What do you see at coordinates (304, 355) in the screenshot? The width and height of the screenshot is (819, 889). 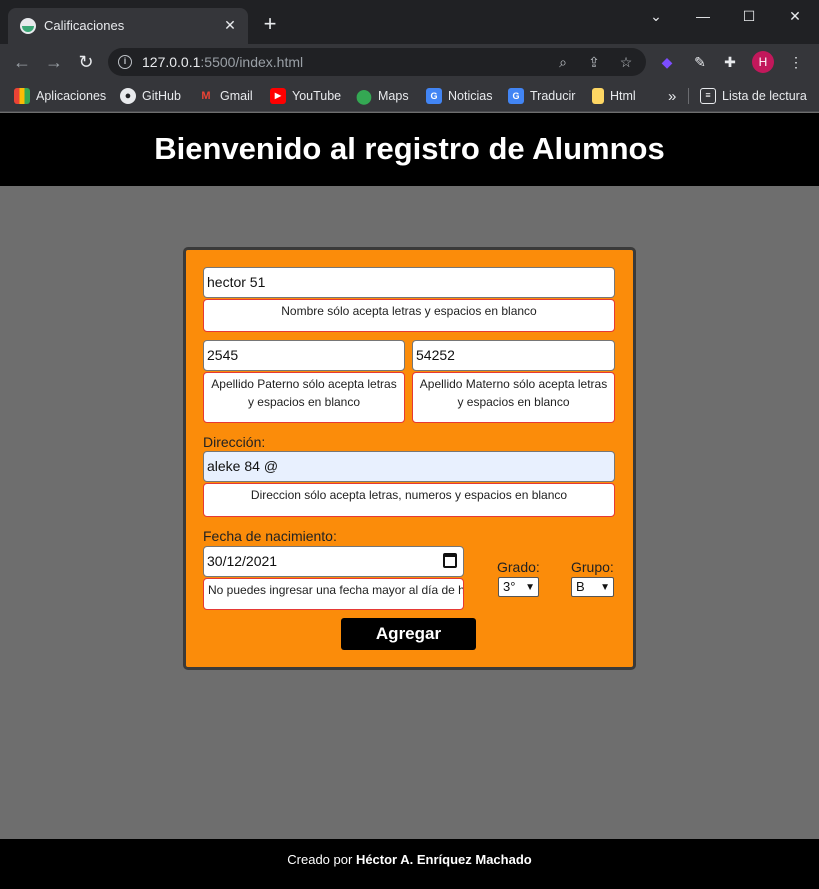 I see `apellido-paterno-input: 2545` at bounding box center [304, 355].